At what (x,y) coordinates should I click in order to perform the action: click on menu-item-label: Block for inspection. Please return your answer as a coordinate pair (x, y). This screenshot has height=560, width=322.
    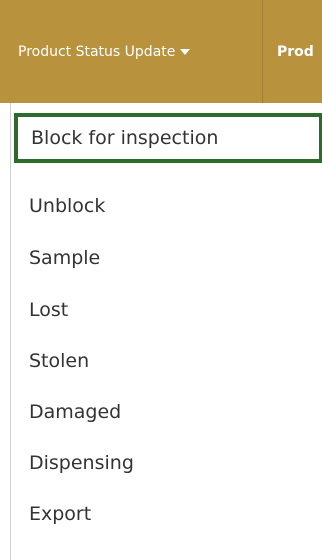
    Looking at the image, I should click on (125, 138).